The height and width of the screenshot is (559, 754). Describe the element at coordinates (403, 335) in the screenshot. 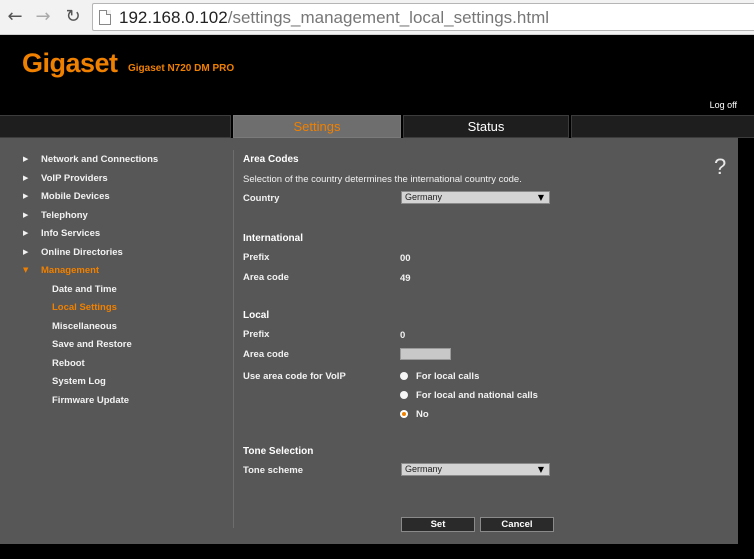

I see `local-prefix-value: 0` at that location.